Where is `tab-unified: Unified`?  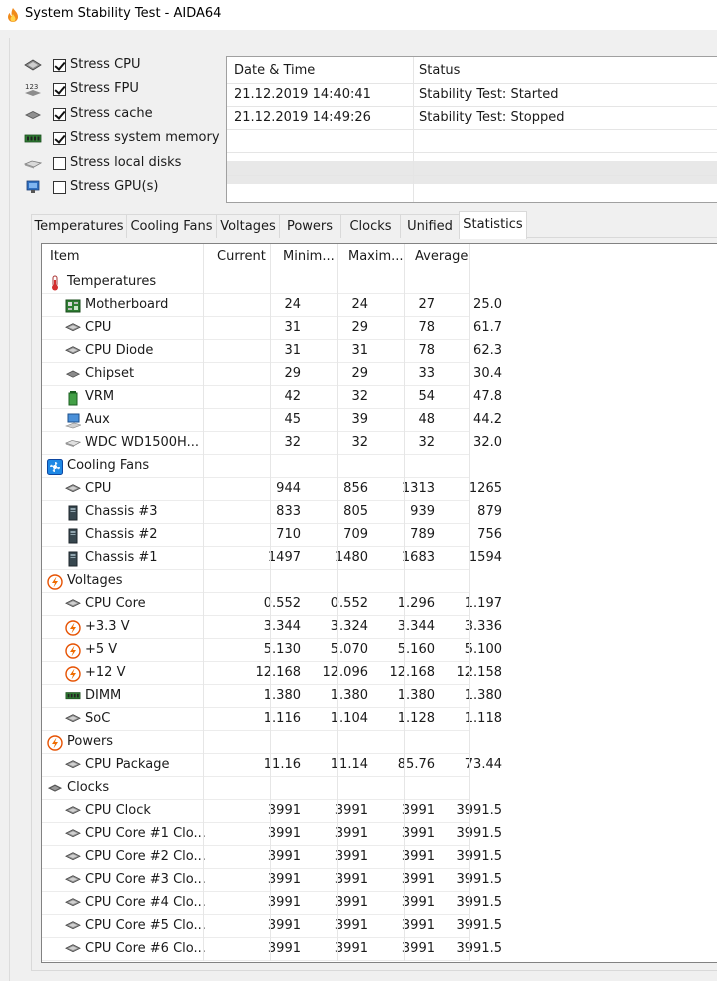
tab-unified: Unified is located at coordinates (430, 226).